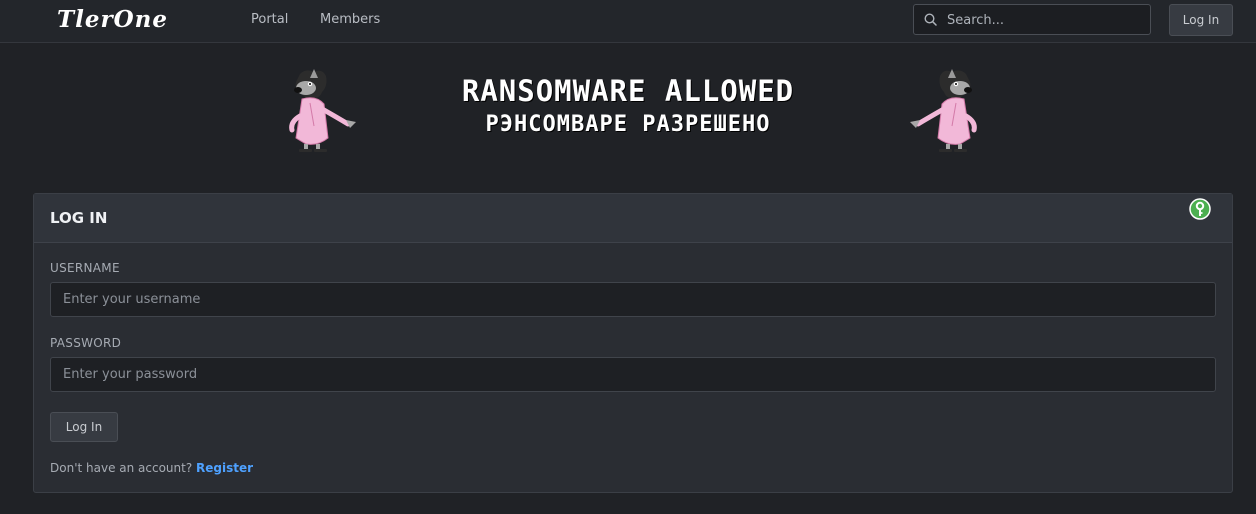 This screenshot has height=514, width=1256. What do you see at coordinates (112, 19) in the screenshot?
I see `site-logo: TlerOne` at bounding box center [112, 19].